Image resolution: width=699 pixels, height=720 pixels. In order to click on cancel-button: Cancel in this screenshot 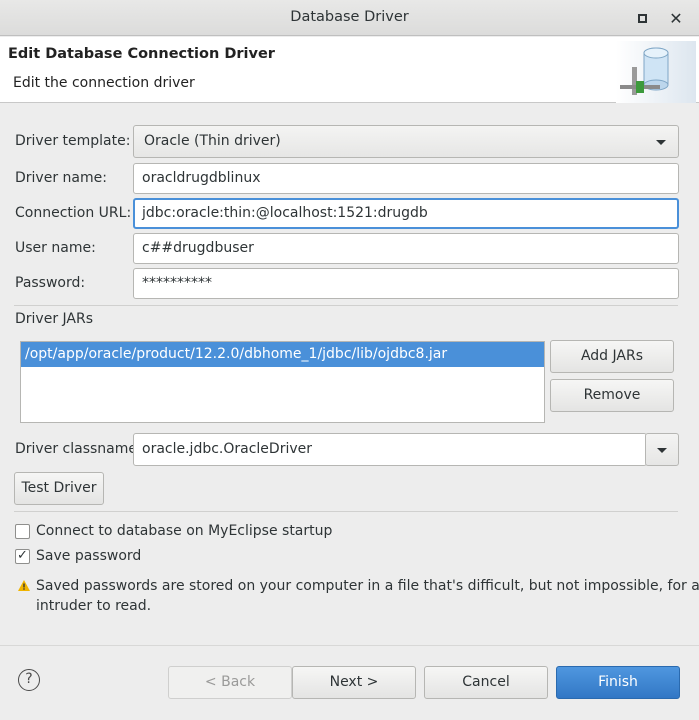, I will do `click(486, 682)`.